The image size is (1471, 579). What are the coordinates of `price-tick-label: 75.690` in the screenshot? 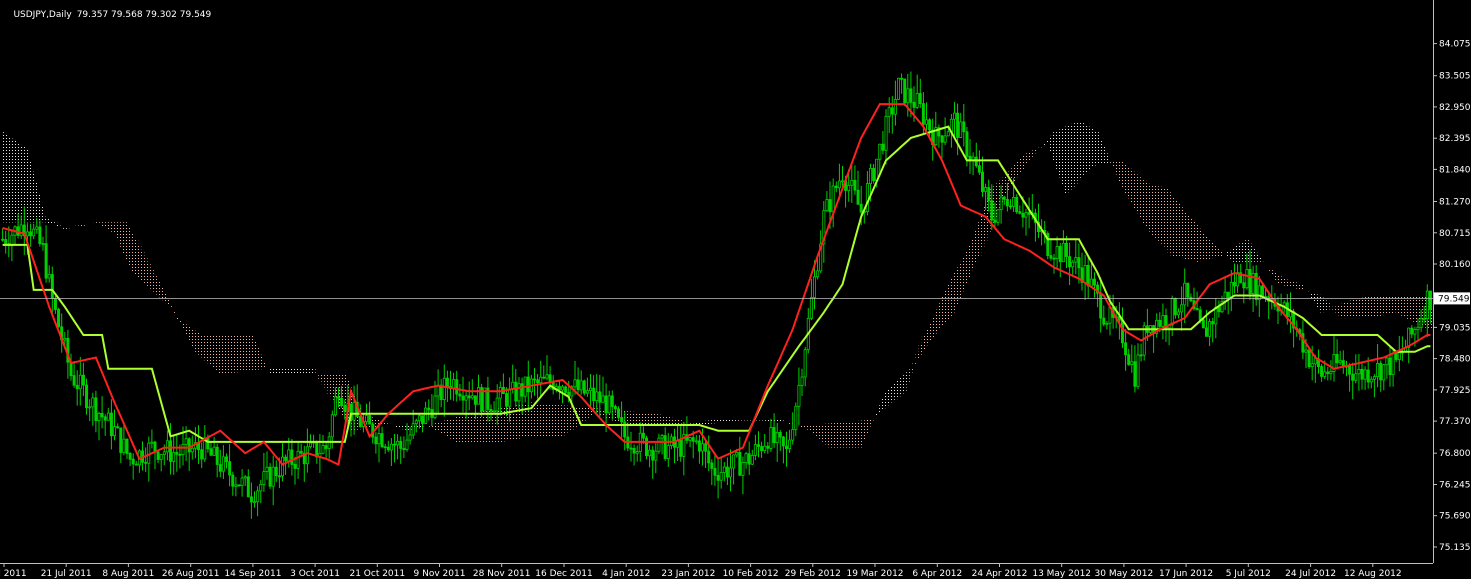 It's located at (1455, 517).